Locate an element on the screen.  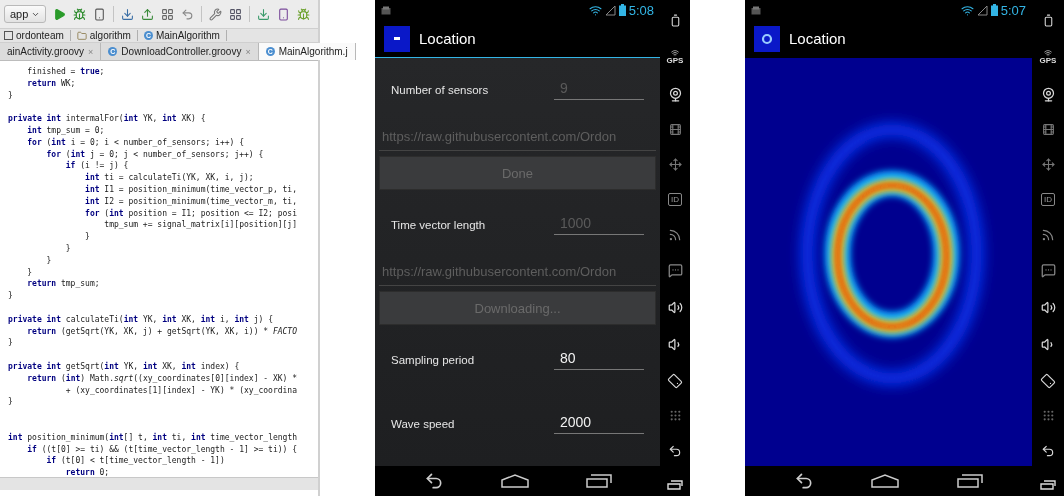
structure-icon is located at coordinates (236, 14).